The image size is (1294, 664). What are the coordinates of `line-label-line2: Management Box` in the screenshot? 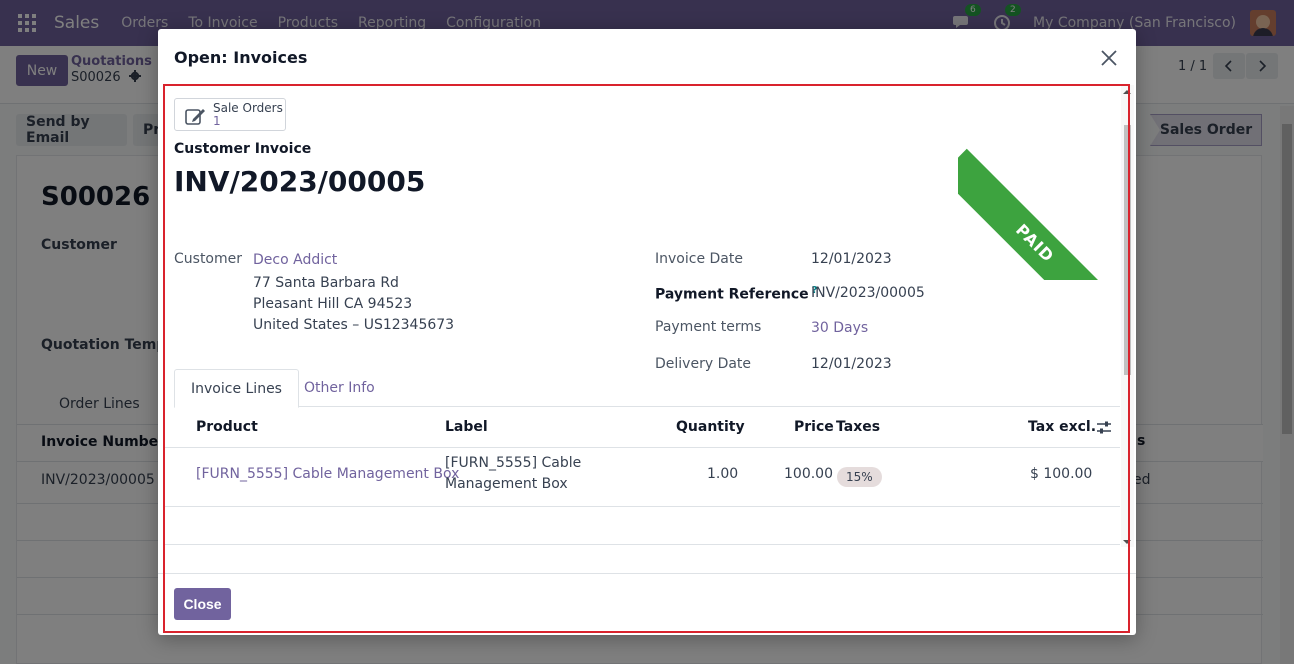 It's located at (506, 484).